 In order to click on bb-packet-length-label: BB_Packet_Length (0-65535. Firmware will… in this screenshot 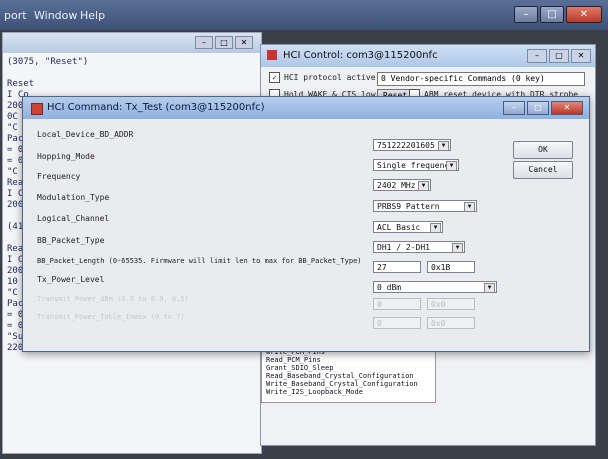, I will do `click(199, 261)`.